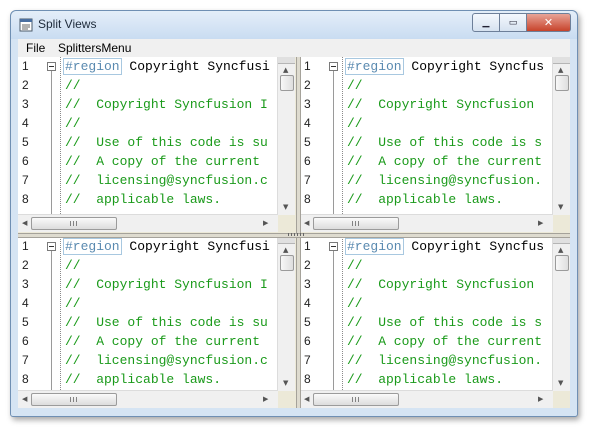 Image resolution: width=591 pixels, height=430 pixels. Describe the element at coordinates (513, 22) in the screenshot. I see `maximize-button: ▭` at that location.